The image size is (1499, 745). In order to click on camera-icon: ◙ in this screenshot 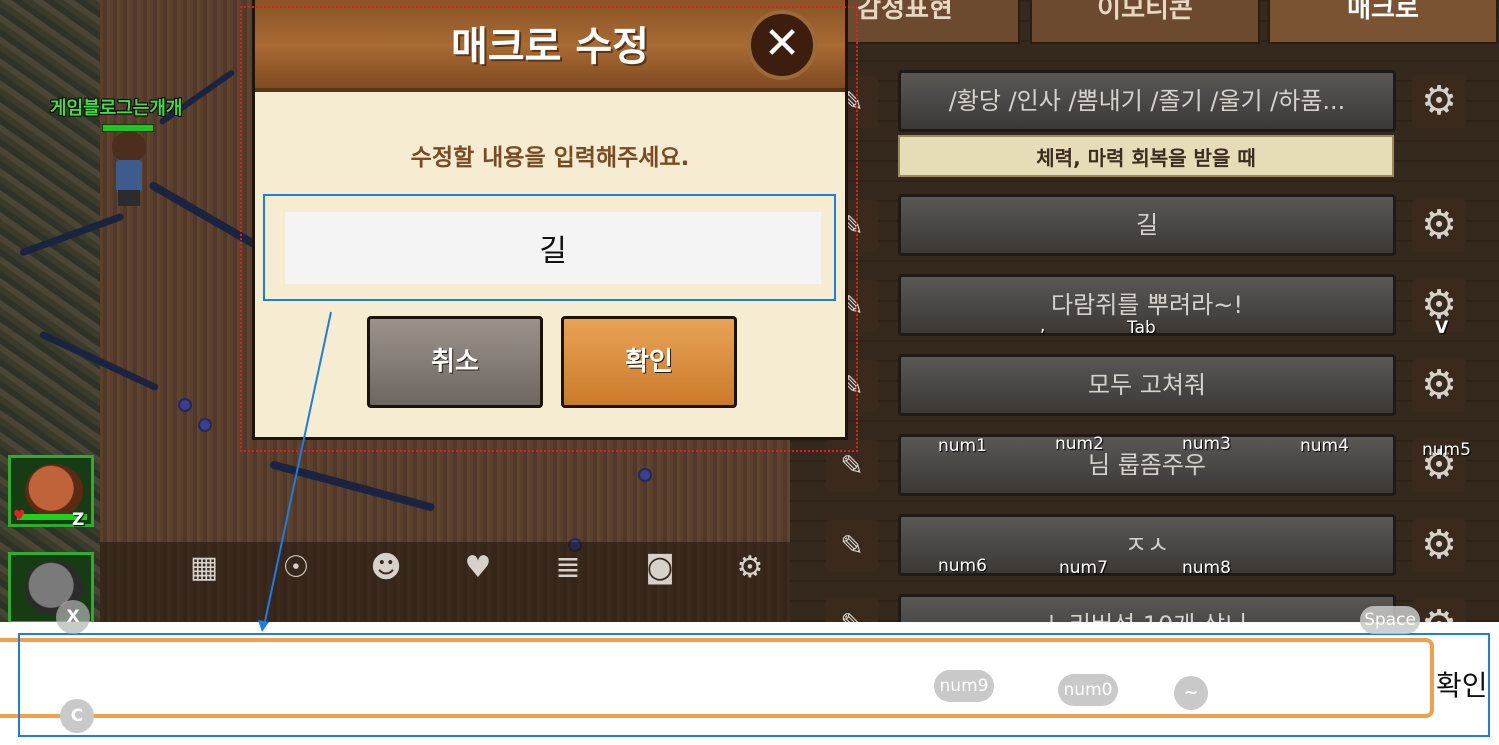, I will do `click(660, 568)`.